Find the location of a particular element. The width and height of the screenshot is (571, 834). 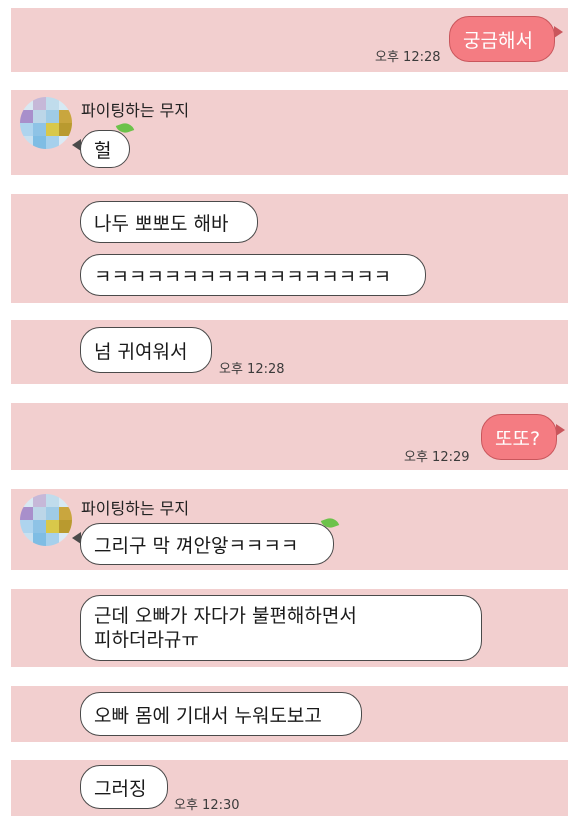

message-row: 파이팅하는 무지 그리구 막 껴안앟ㅋㅋㅋㅋ is located at coordinates (289, 529).